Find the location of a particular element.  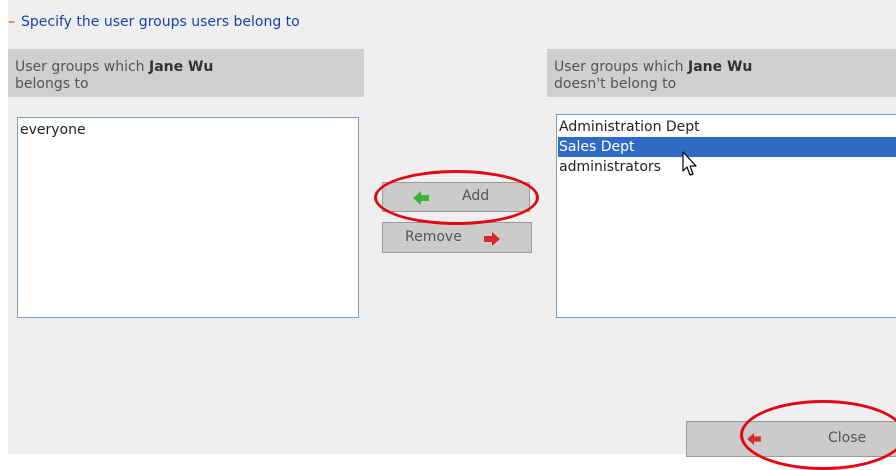

collapse-dash-icon: – is located at coordinates (11, 22).